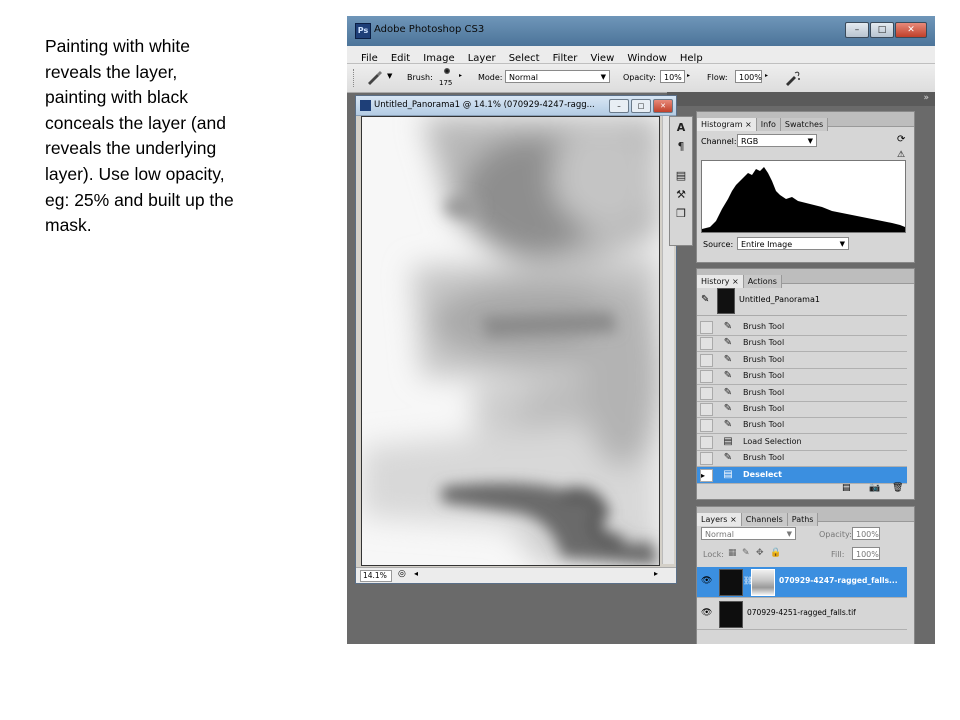  I want to click on lock-image-icon: ✎, so click(746, 553).